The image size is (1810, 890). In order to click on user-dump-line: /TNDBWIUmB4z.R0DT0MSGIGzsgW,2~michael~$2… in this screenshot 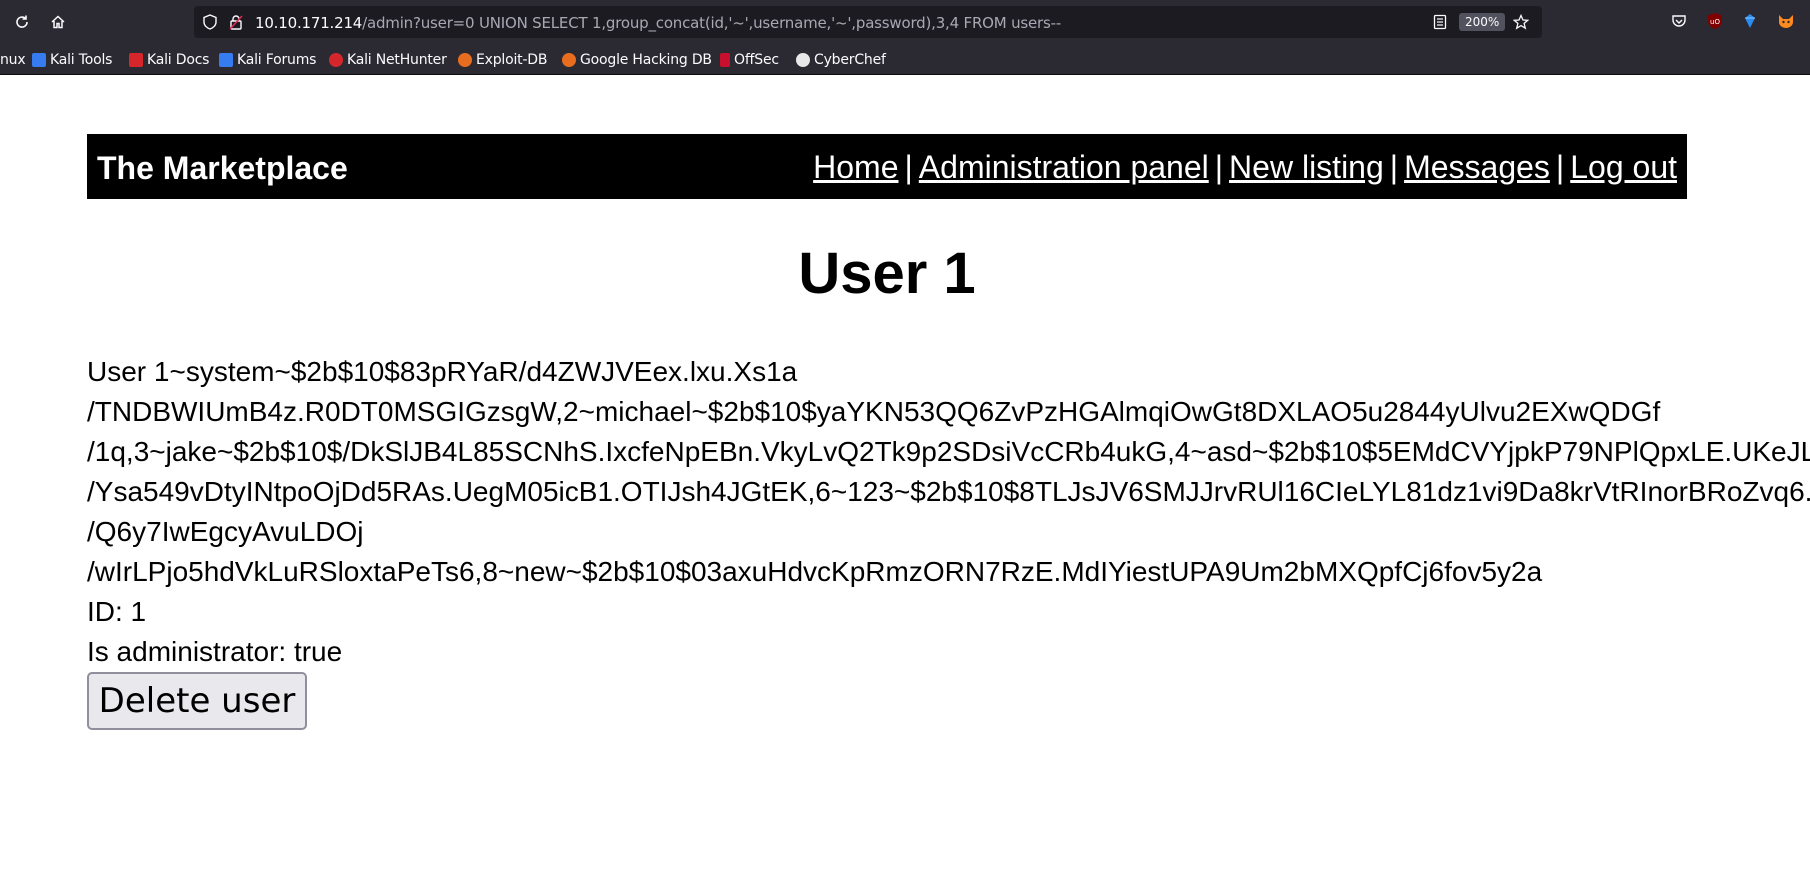, I will do `click(874, 411)`.